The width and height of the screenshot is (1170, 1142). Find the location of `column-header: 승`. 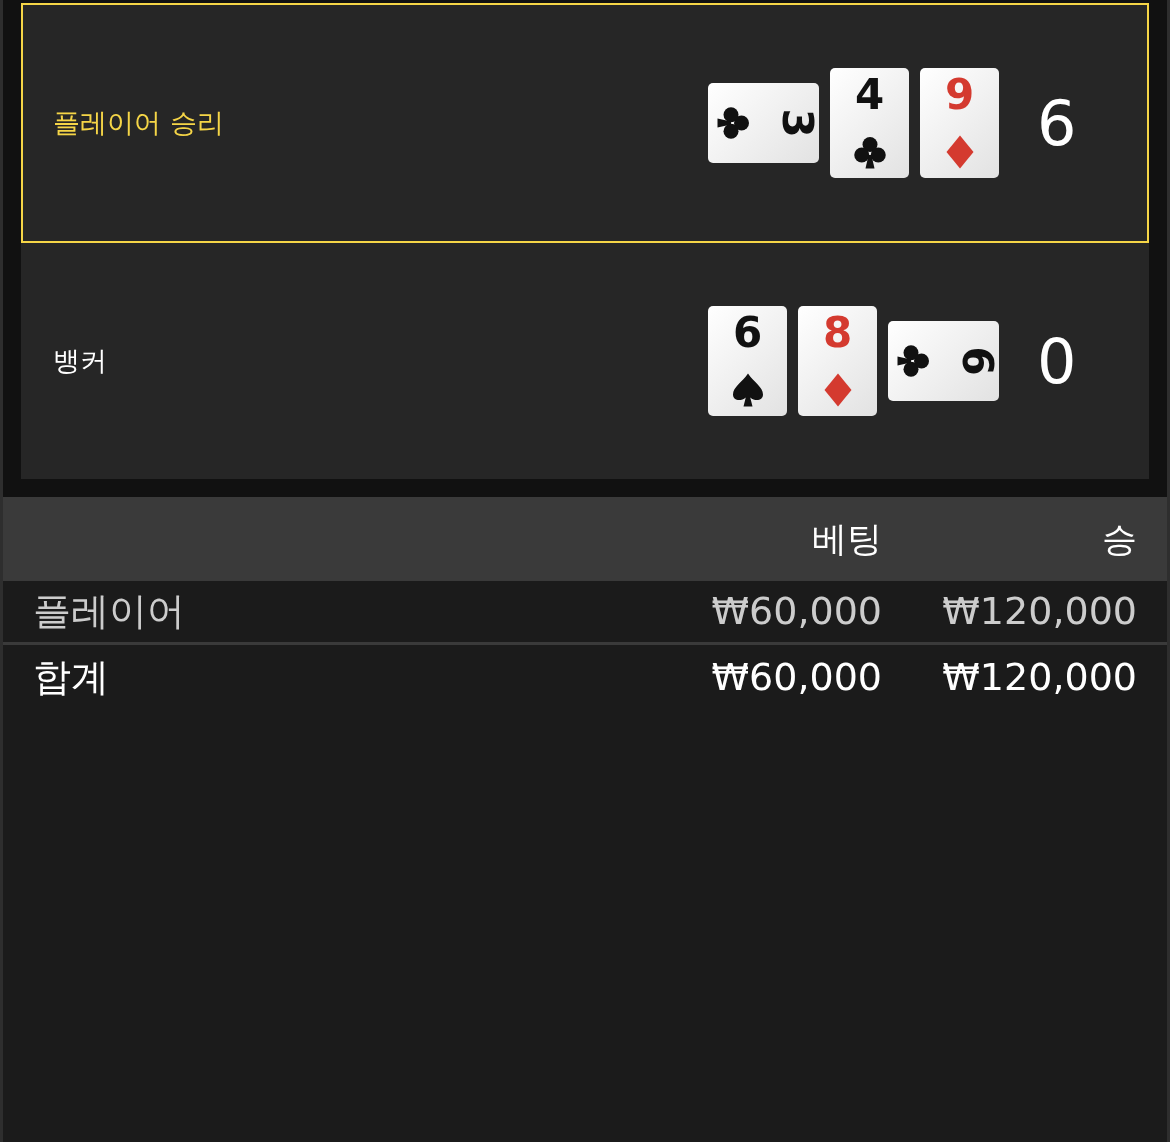

column-header: 승 is located at coordinates (1119, 538).